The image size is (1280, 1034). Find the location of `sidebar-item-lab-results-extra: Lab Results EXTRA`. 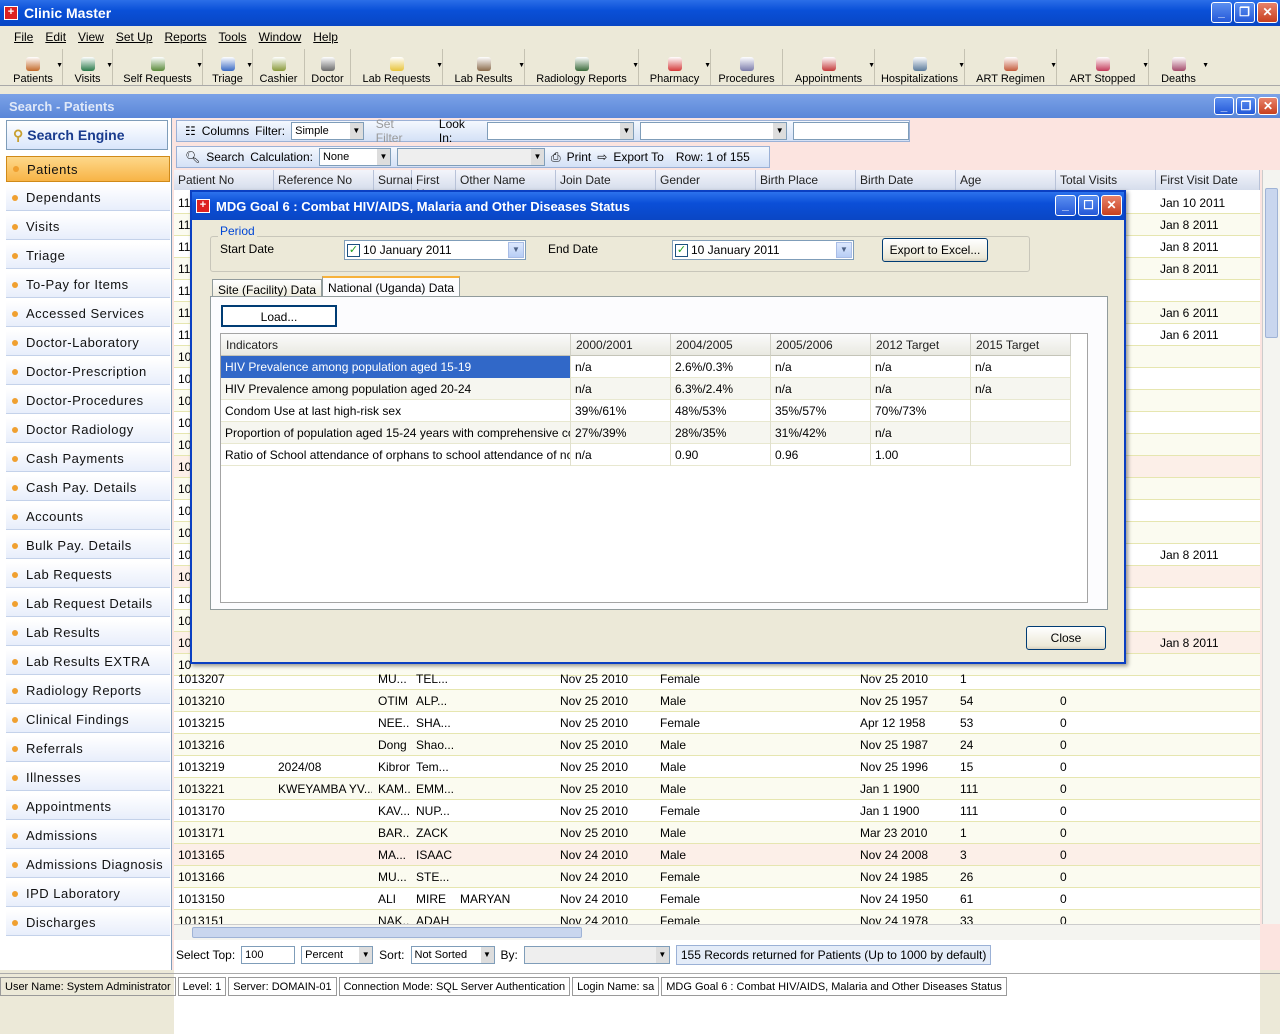

sidebar-item-lab-results-extra: Lab Results EXTRA is located at coordinates (88, 662).